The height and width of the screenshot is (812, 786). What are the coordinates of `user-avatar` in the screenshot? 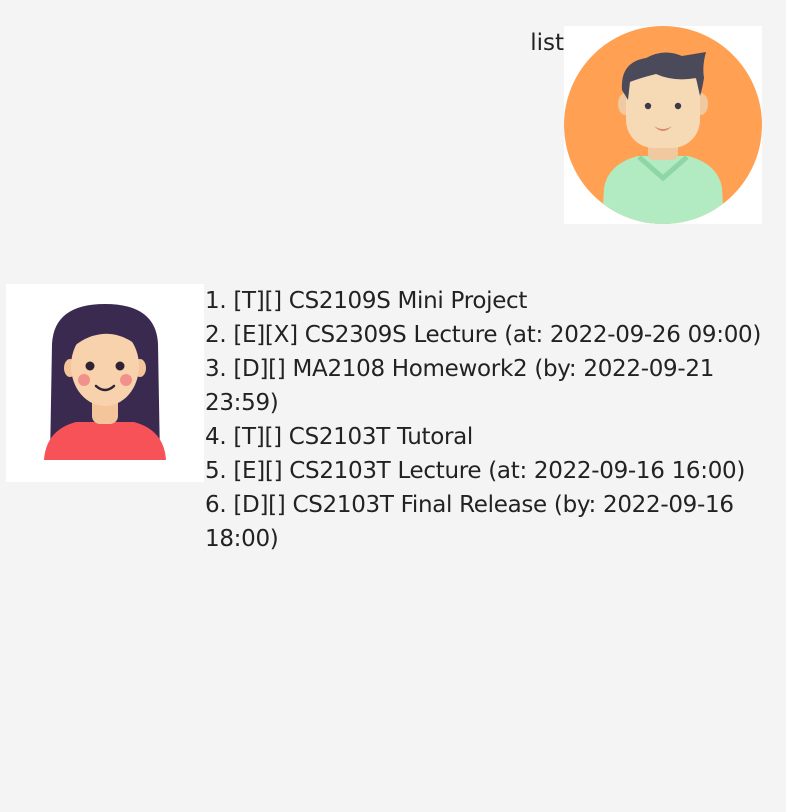 It's located at (663, 125).